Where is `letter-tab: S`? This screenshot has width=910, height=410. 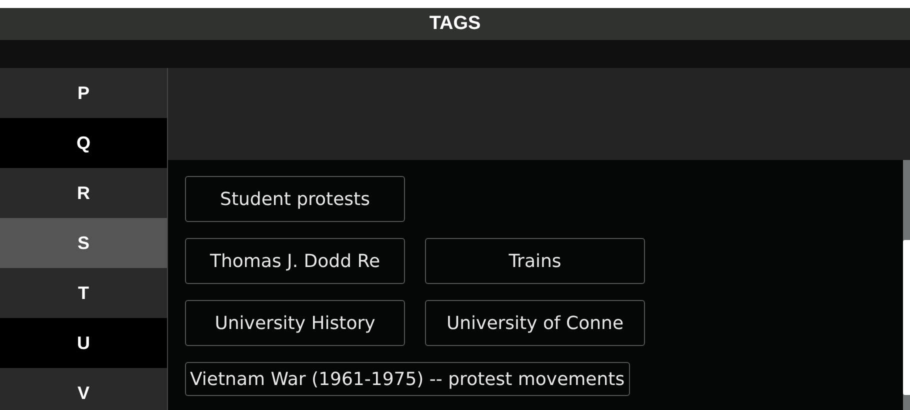
letter-tab: S is located at coordinates (83, 243).